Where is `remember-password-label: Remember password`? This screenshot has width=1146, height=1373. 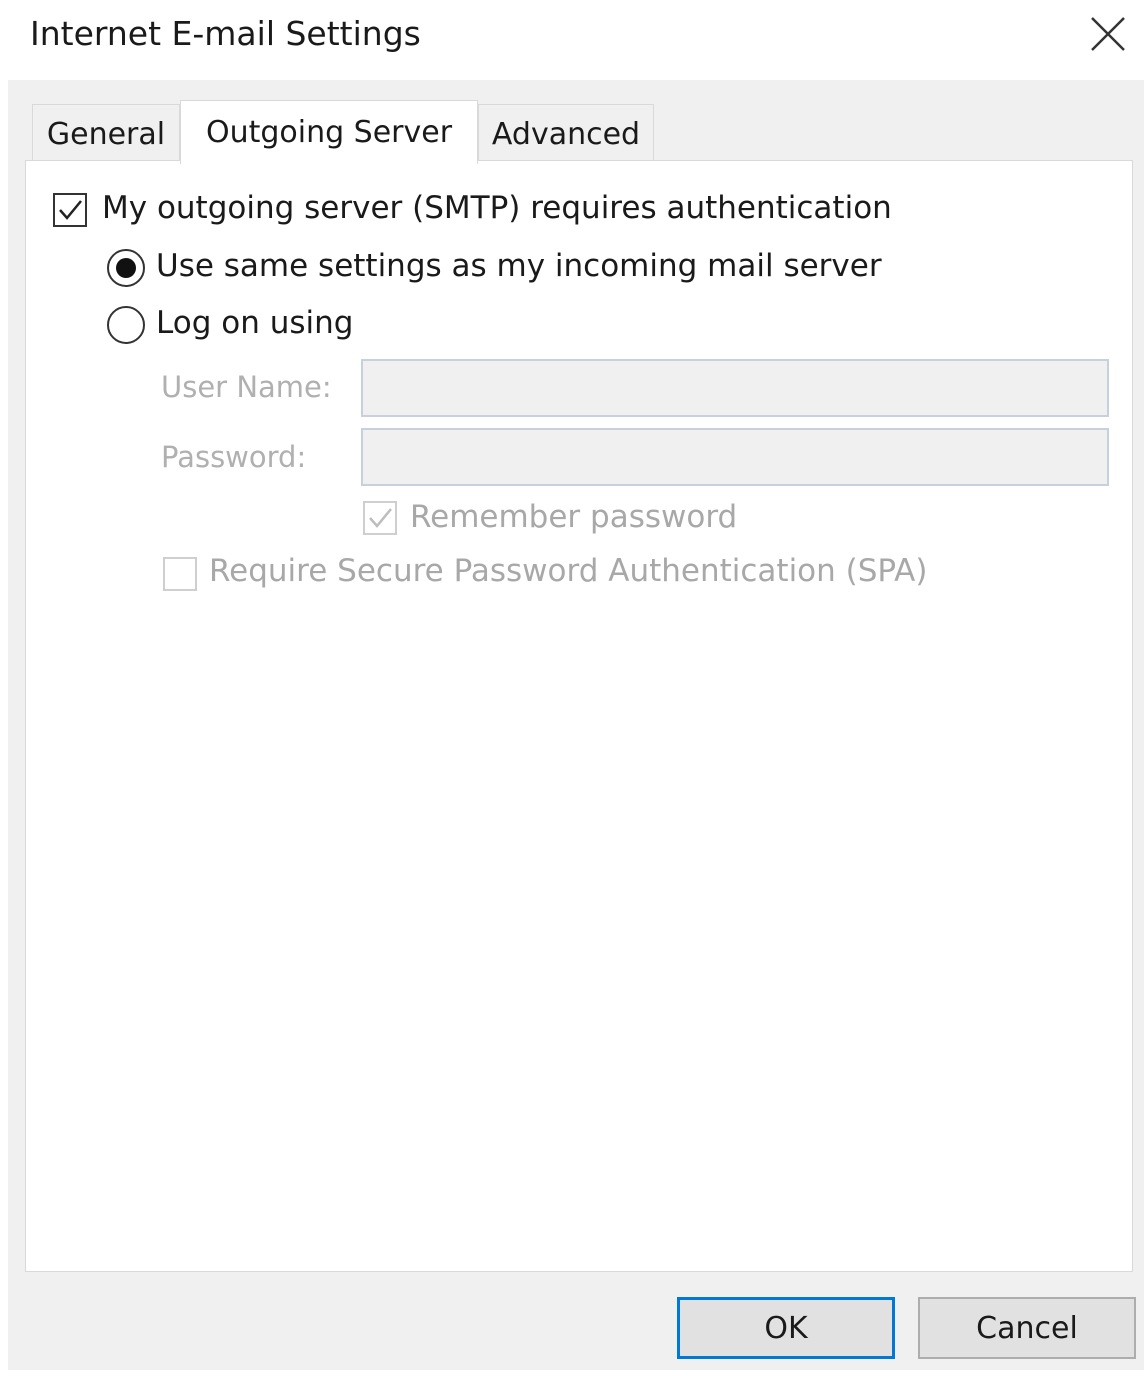 remember-password-label: Remember password is located at coordinates (574, 517).